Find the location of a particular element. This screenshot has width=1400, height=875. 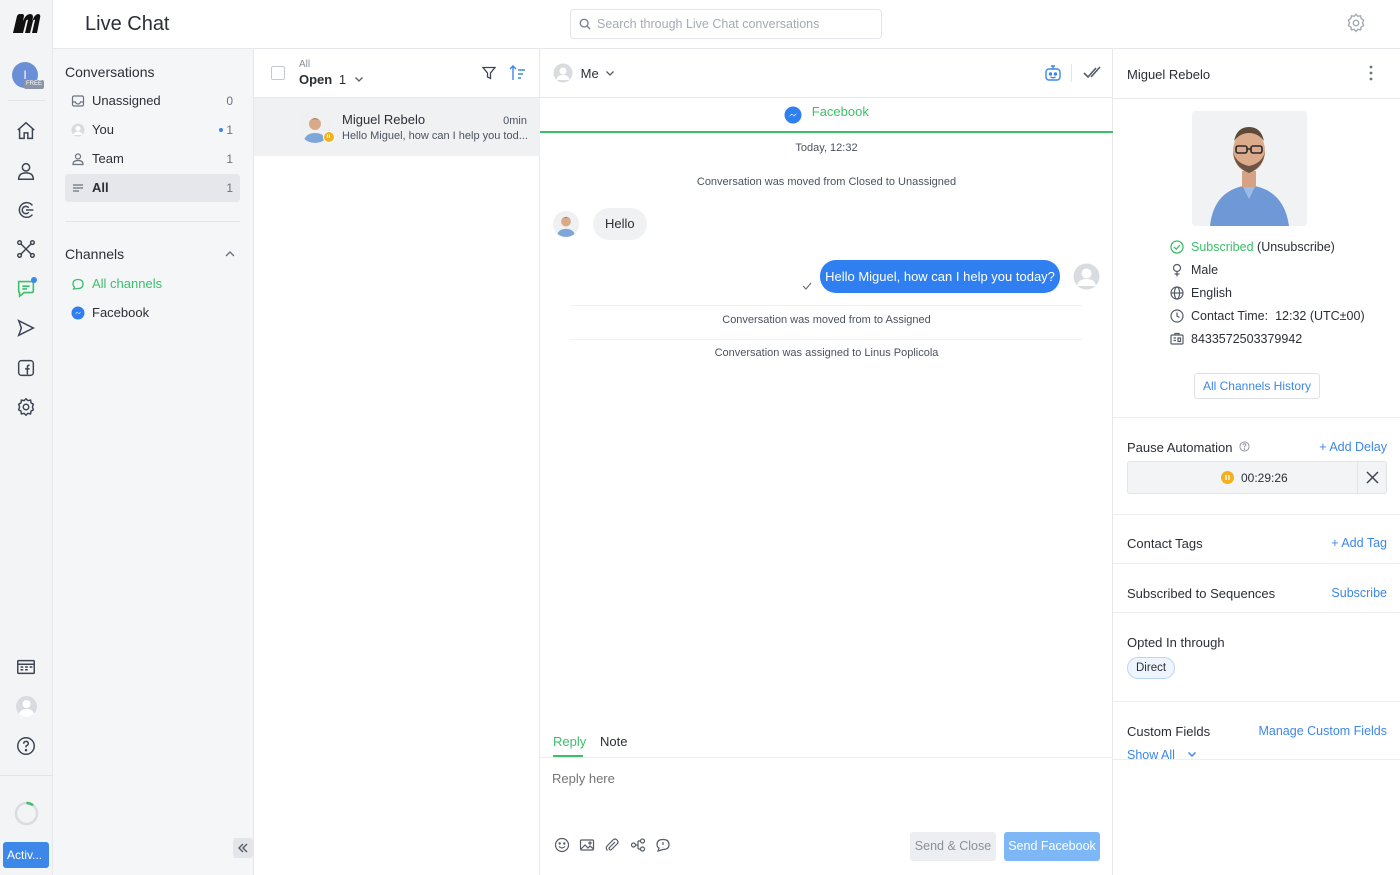

contacts-icon is located at coordinates (26, 171).